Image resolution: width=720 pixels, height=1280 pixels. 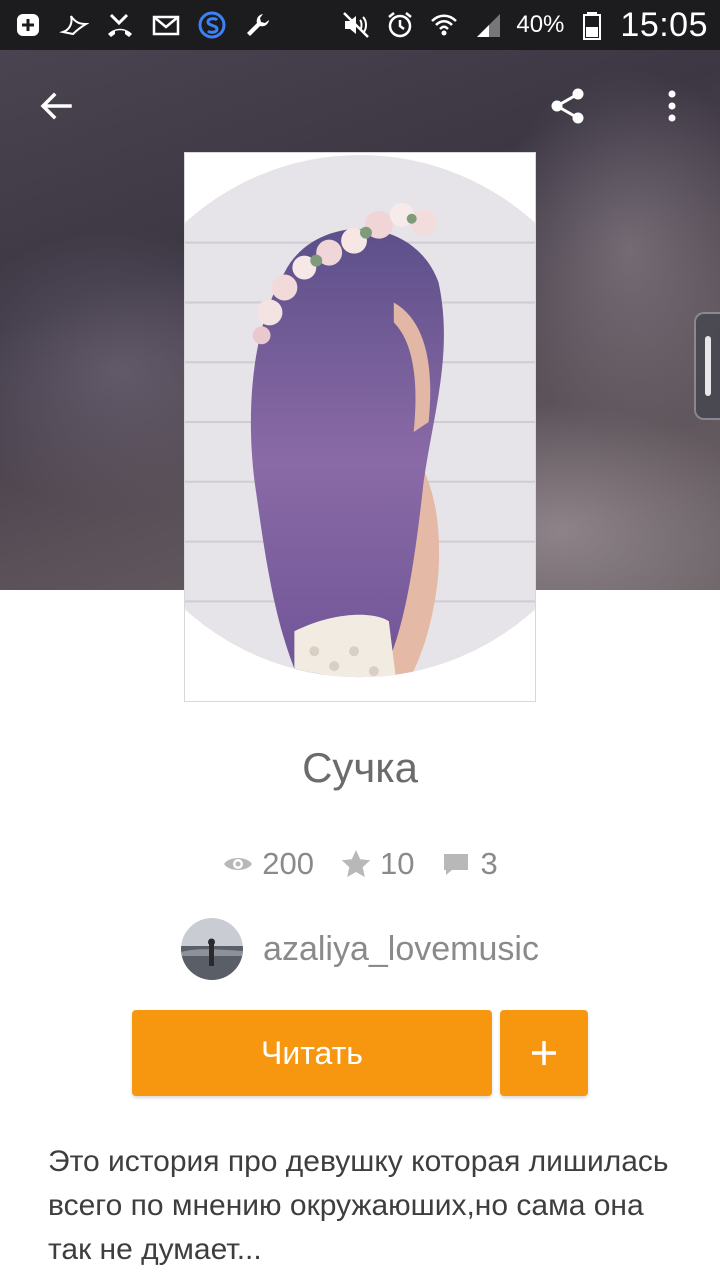 What do you see at coordinates (444, 25) in the screenshot?
I see `wifi-icon` at bounding box center [444, 25].